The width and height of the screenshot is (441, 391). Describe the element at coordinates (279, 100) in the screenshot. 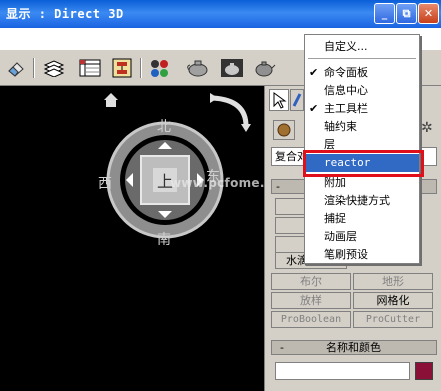

I see `create-tab` at that location.